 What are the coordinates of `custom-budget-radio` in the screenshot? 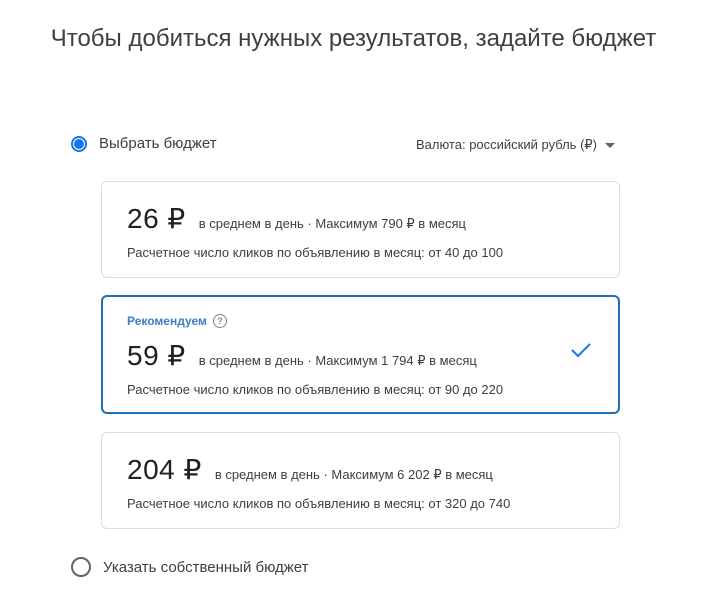 It's located at (81, 567).